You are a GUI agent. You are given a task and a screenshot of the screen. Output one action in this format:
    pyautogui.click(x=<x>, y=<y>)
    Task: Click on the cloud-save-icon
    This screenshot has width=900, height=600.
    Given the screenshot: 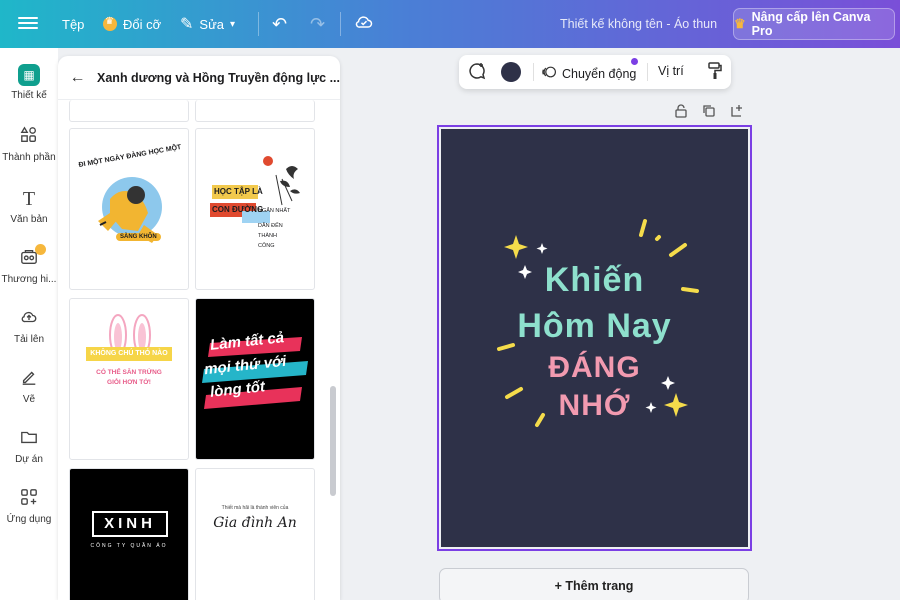 What is the action you would take?
    pyautogui.click(x=364, y=24)
    